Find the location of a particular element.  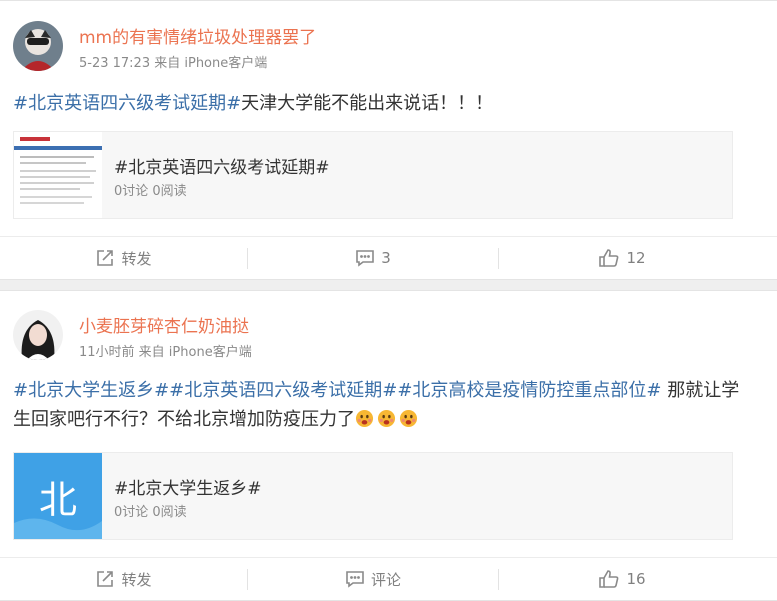

topic-card: #北京英语四六级考试延期# 0讨论 0阅读 is located at coordinates (373, 175).